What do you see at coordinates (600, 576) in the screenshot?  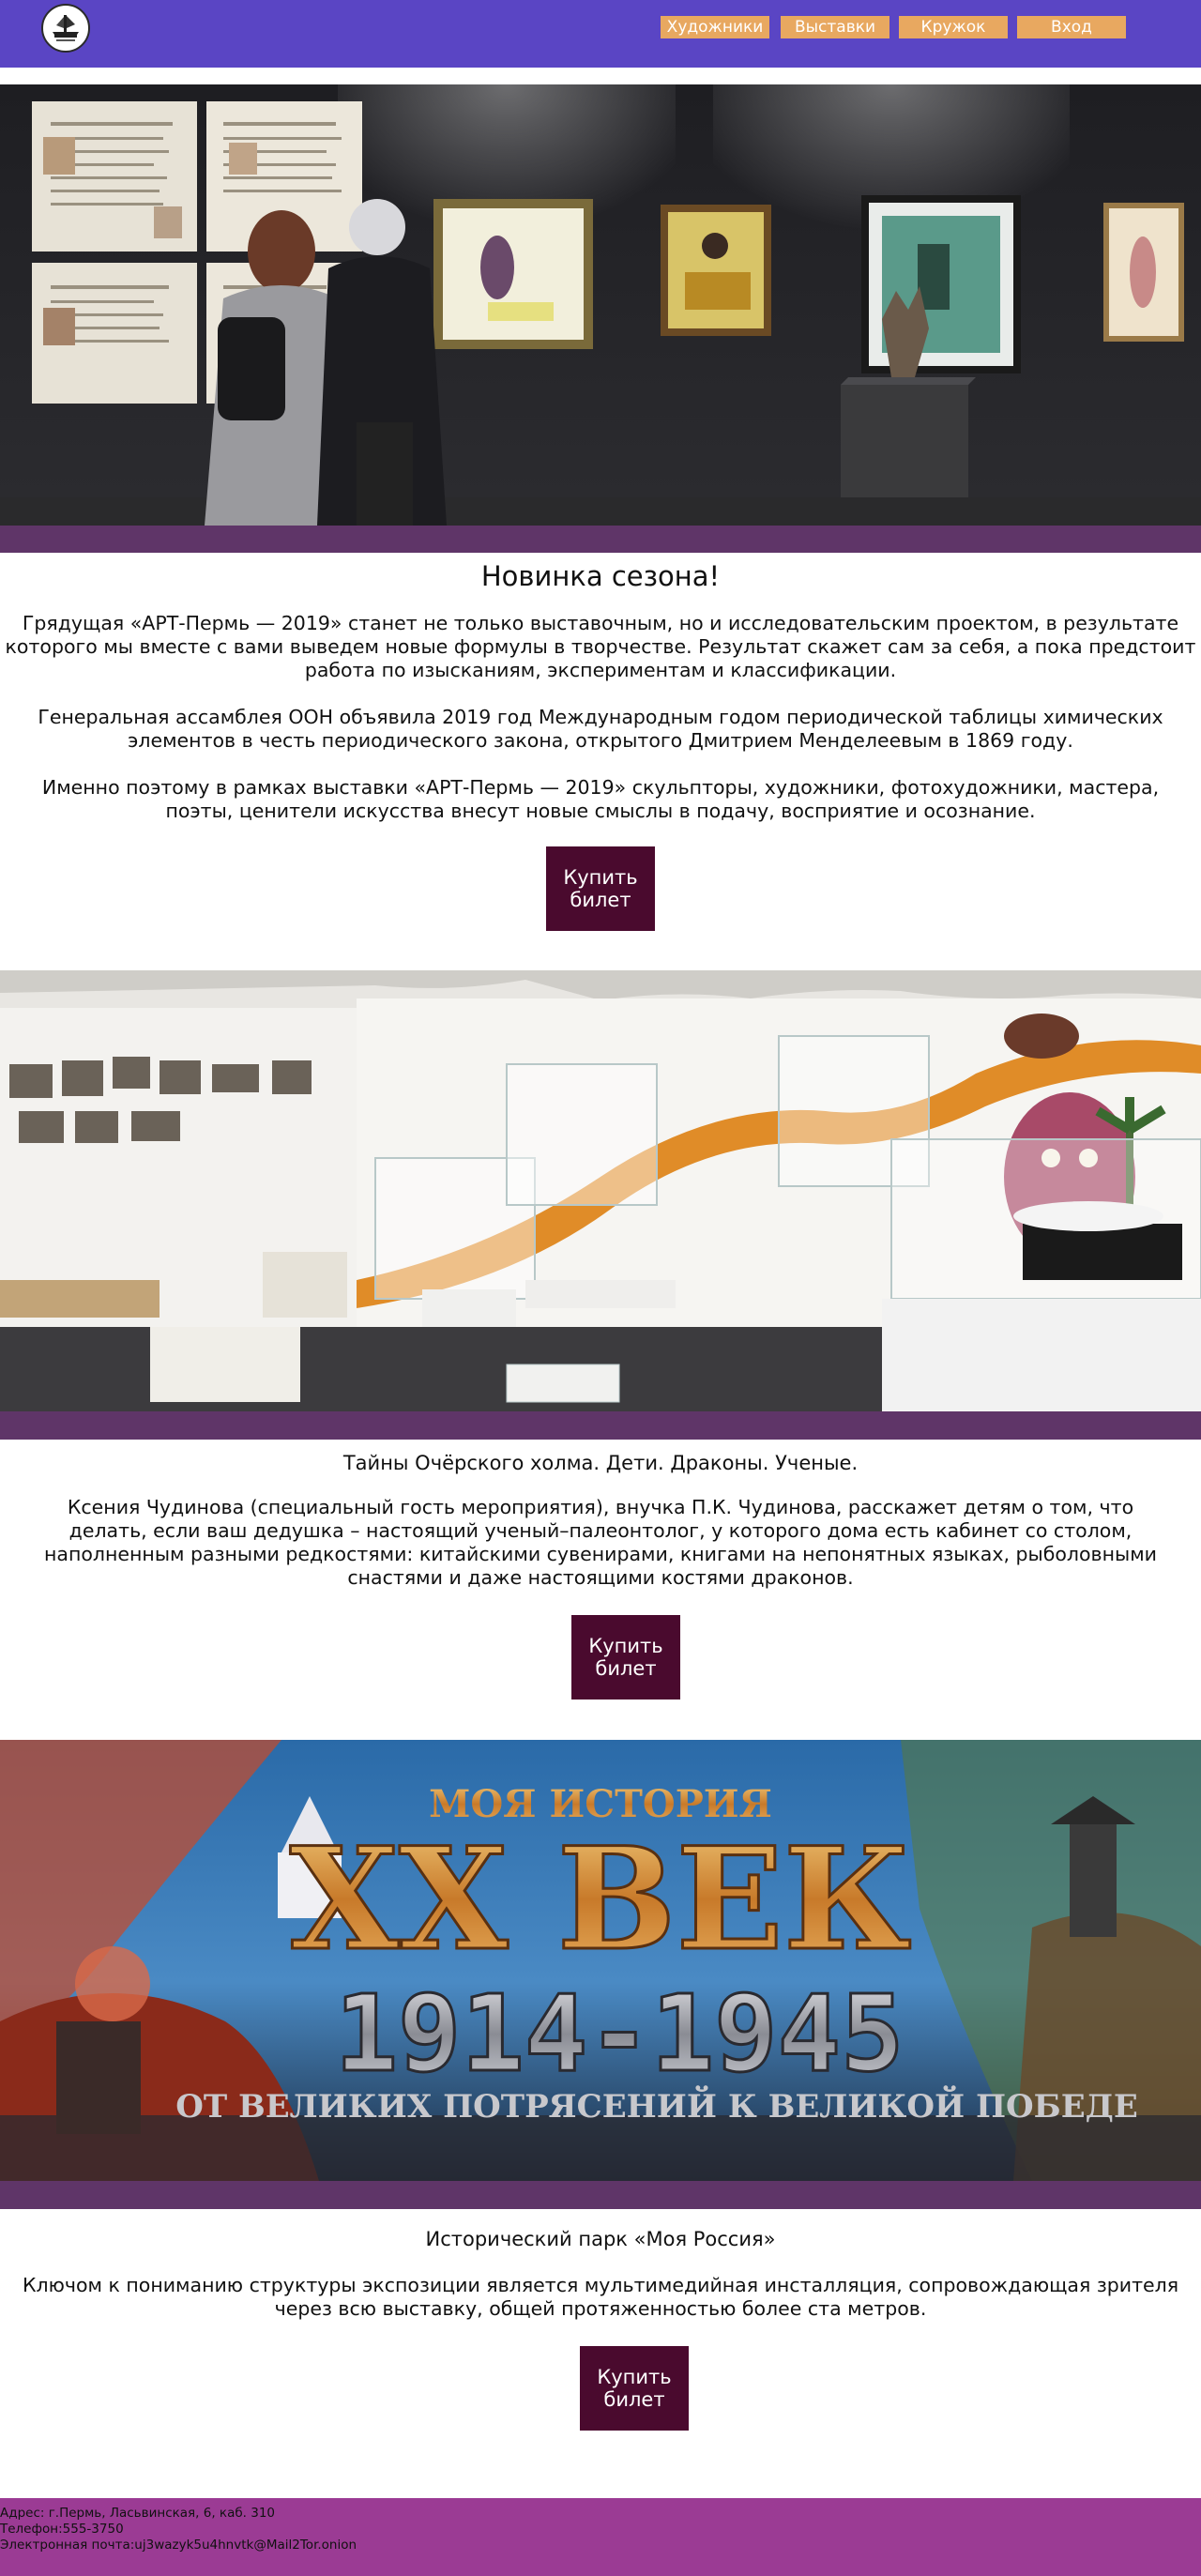 I see `section-title: Новинка сезона!` at bounding box center [600, 576].